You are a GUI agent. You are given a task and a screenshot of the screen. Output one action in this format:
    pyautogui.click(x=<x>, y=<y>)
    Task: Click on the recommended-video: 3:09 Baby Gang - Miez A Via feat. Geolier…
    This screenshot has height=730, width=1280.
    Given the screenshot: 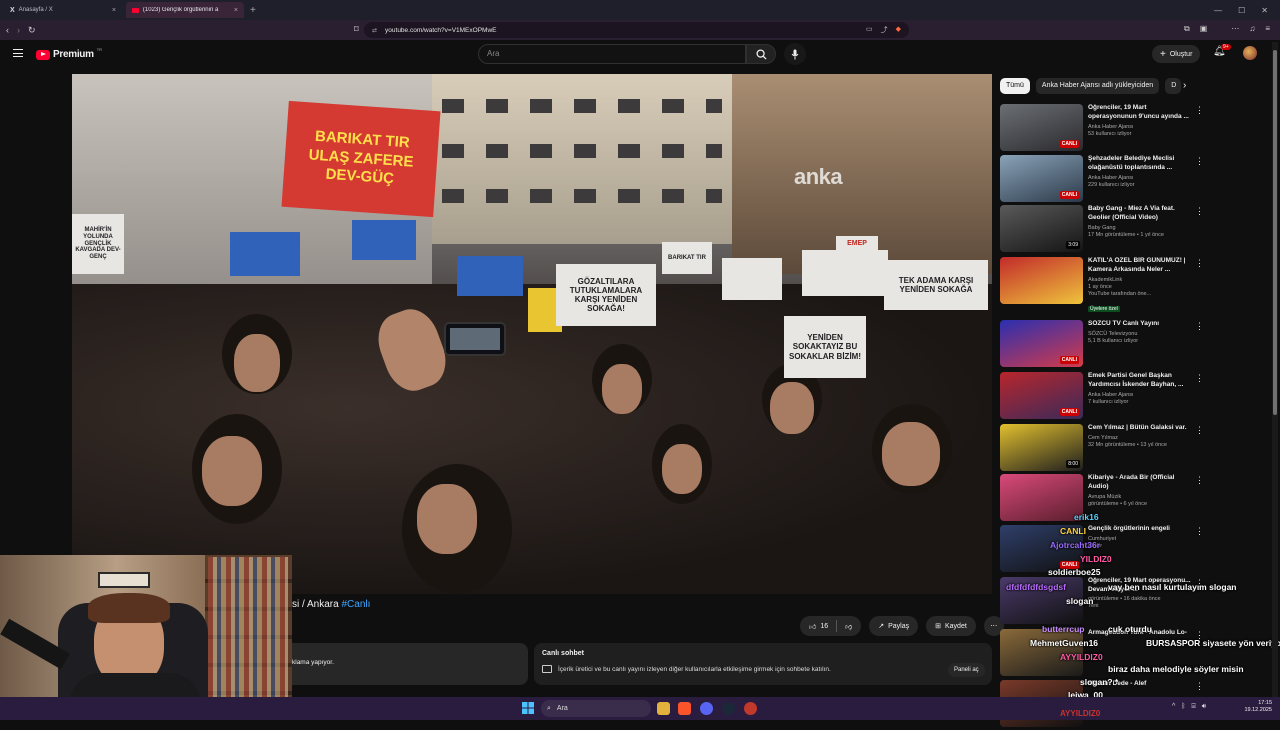 What is the action you would take?
    pyautogui.click(x=1103, y=230)
    